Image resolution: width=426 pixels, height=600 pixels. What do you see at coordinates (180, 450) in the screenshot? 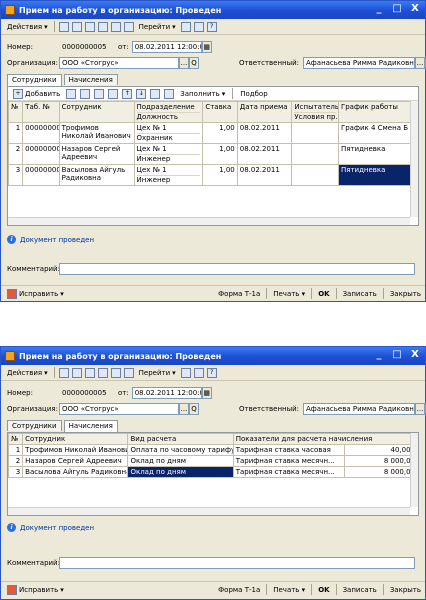
I see `cell-kind: Оплата по часовому тарифу` at bounding box center [180, 450].